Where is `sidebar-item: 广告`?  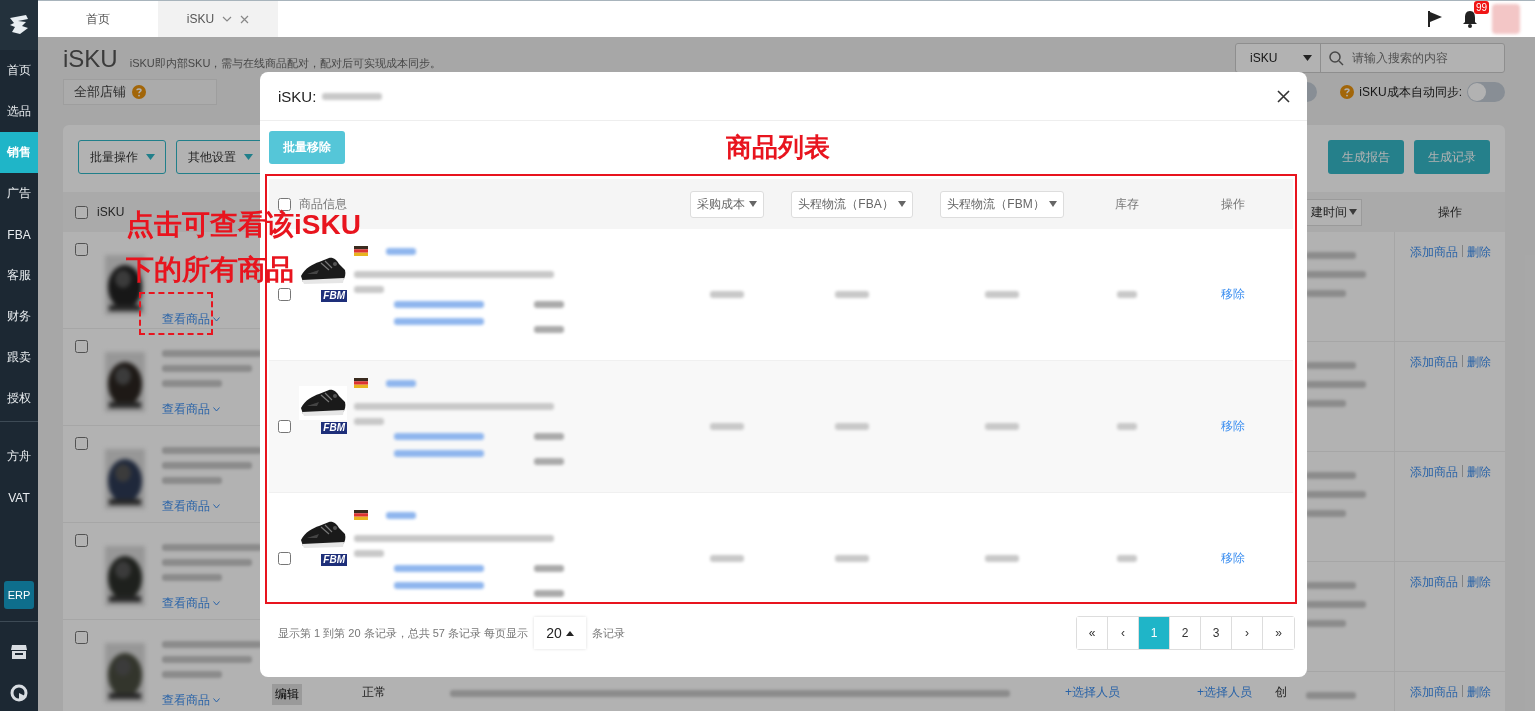
sidebar-item: 广告 is located at coordinates (19, 193).